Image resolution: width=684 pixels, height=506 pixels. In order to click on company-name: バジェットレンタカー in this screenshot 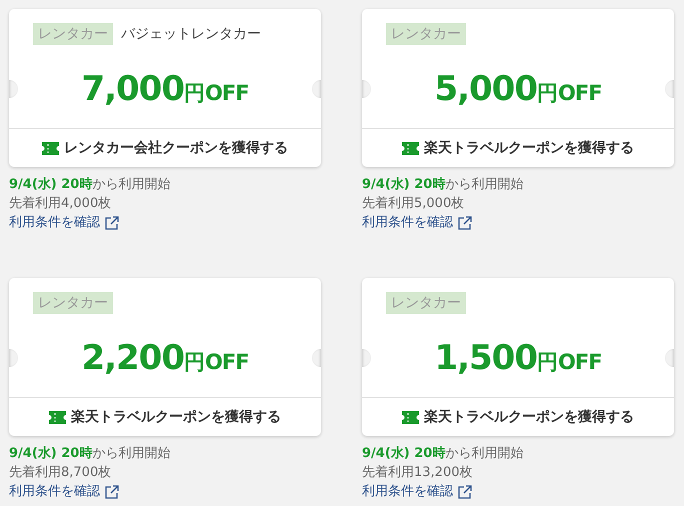, I will do `click(191, 34)`.